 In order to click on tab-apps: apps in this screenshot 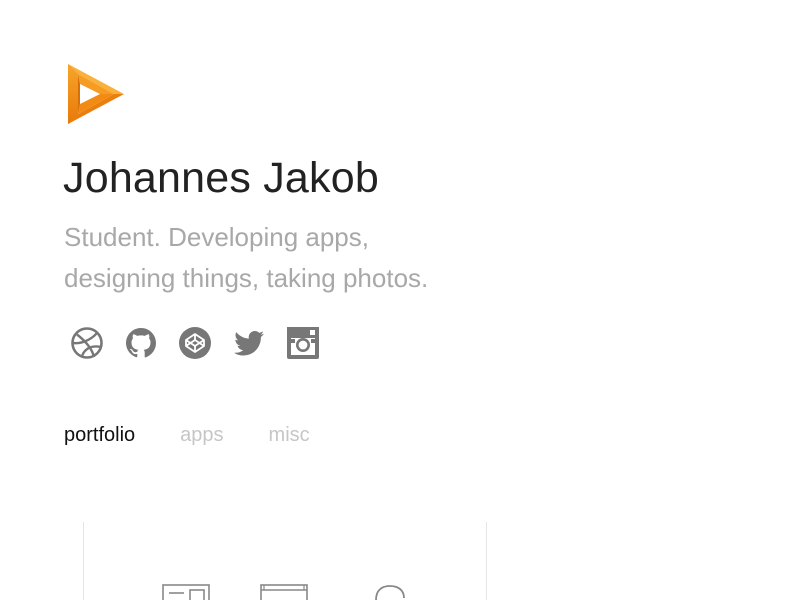, I will do `click(201, 435)`.